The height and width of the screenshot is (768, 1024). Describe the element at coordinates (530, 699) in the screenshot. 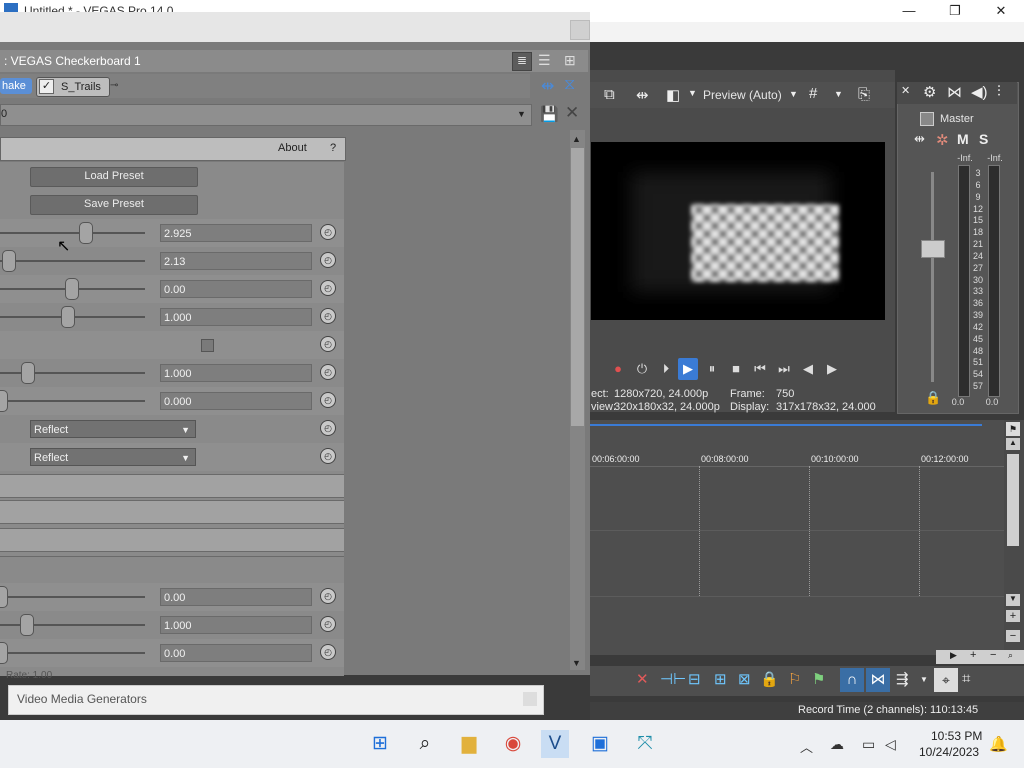

I see `docked-tab-close-icon` at that location.